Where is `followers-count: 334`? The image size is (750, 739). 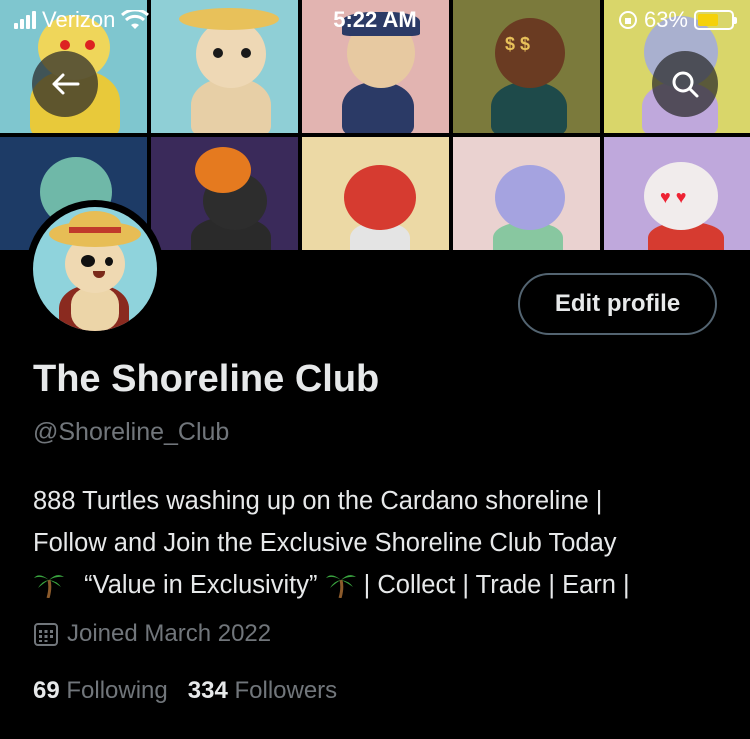 followers-count: 334 is located at coordinates (207, 690).